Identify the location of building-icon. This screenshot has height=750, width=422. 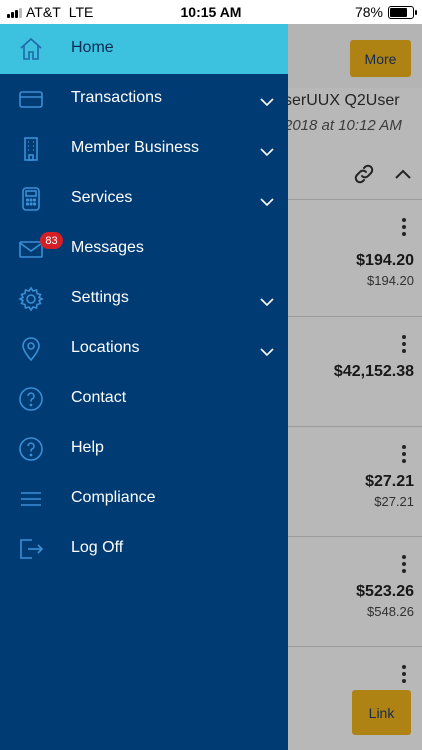
(31, 149).